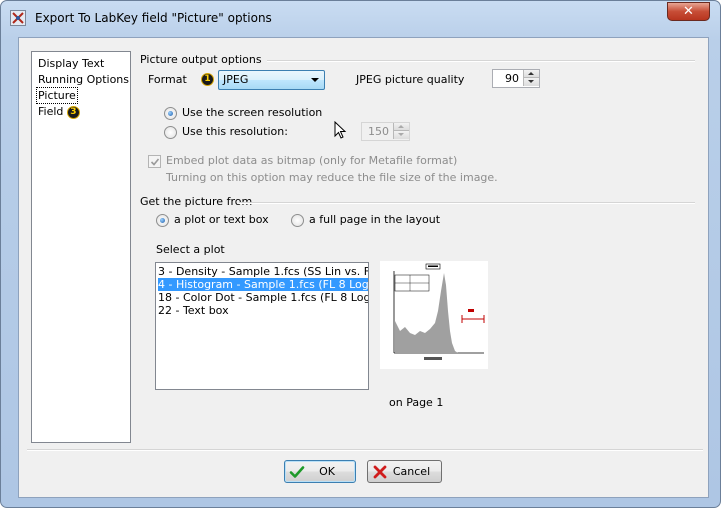  I want to click on jpeg-quality-value: 90, so click(512, 78).